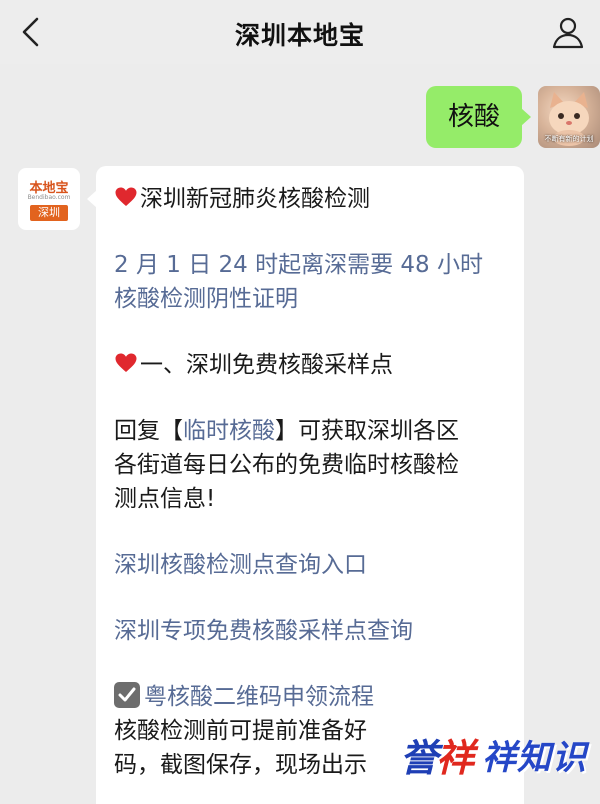 This screenshot has height=804, width=600. What do you see at coordinates (312, 299) in the screenshot?
I see `notice-link-continued: 核酸检测阴性证明` at bounding box center [312, 299].